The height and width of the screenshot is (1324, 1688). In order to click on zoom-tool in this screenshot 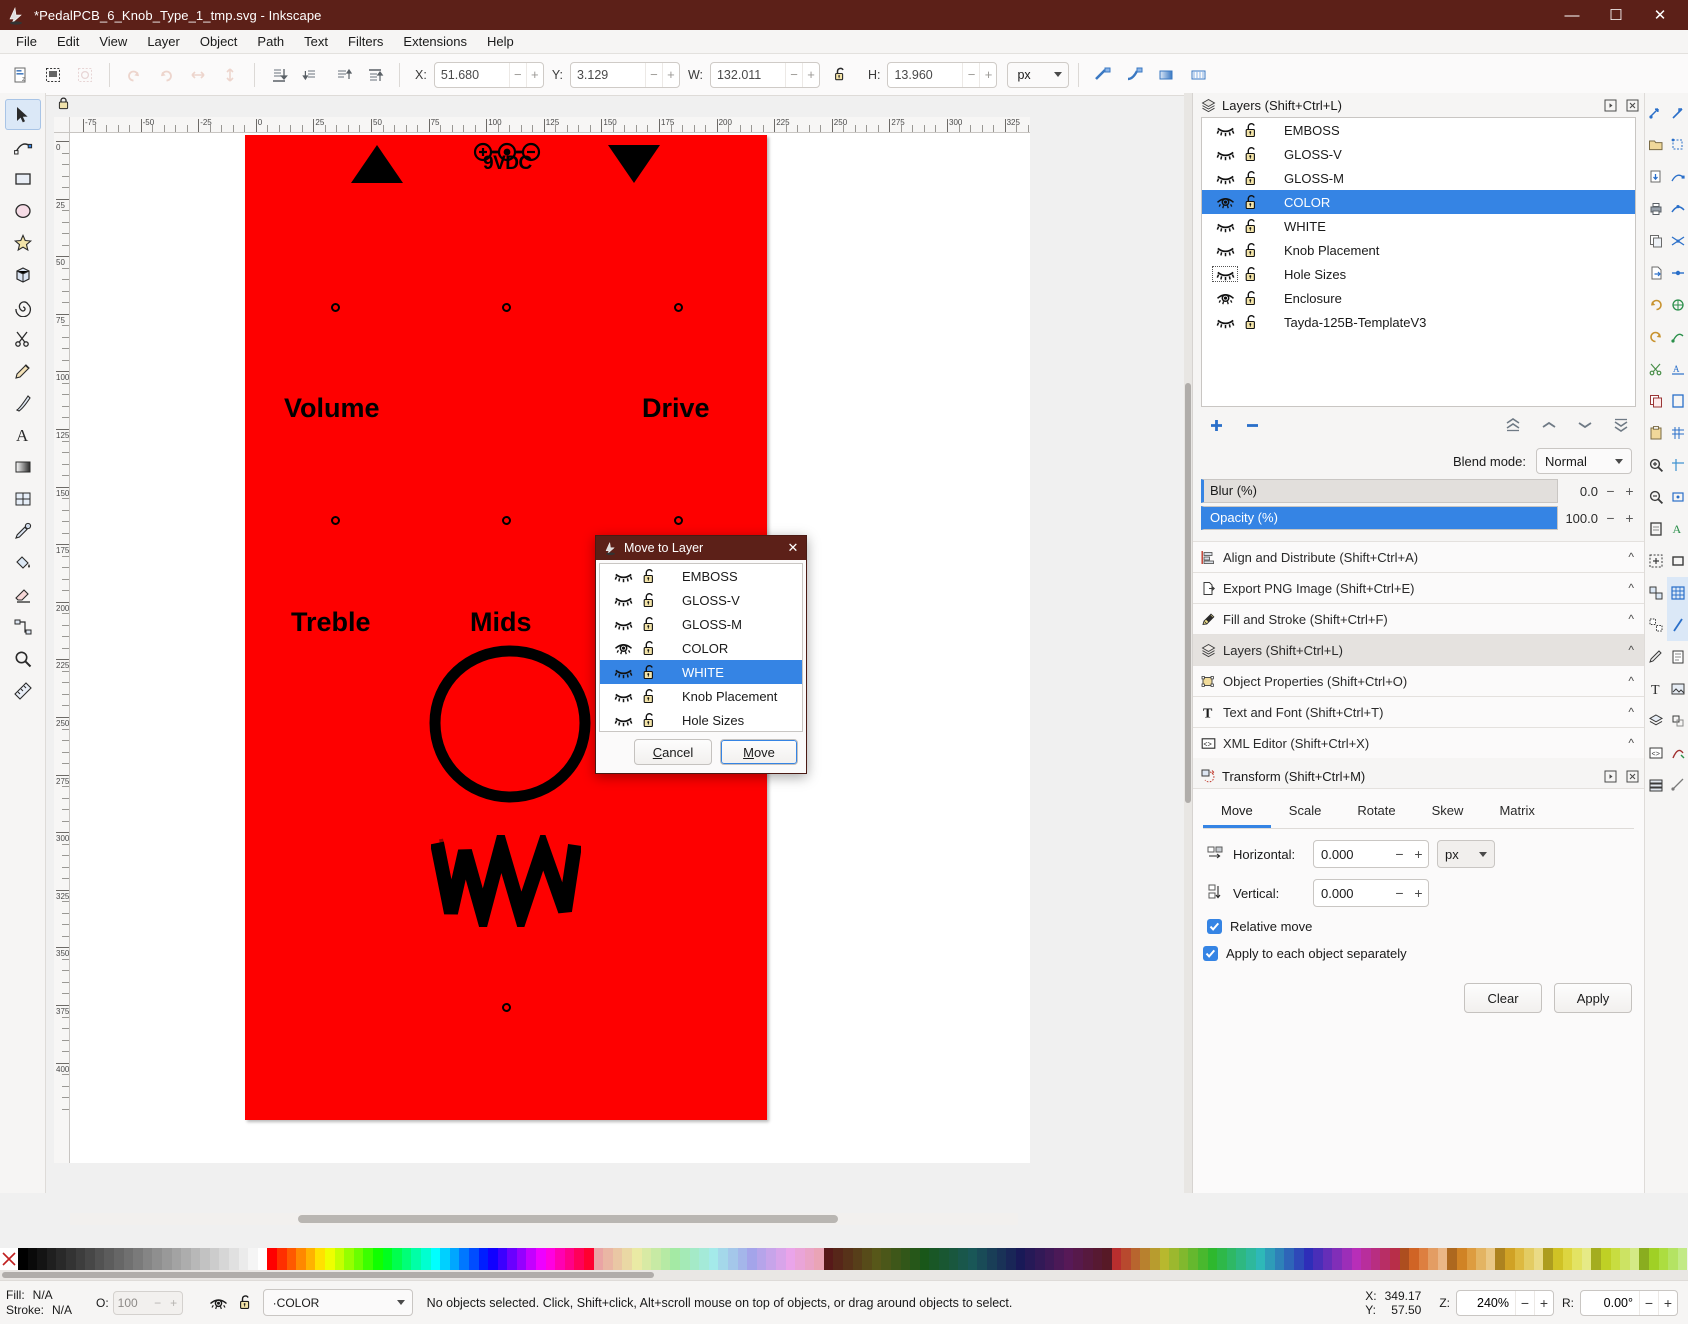, I will do `click(23, 658)`.